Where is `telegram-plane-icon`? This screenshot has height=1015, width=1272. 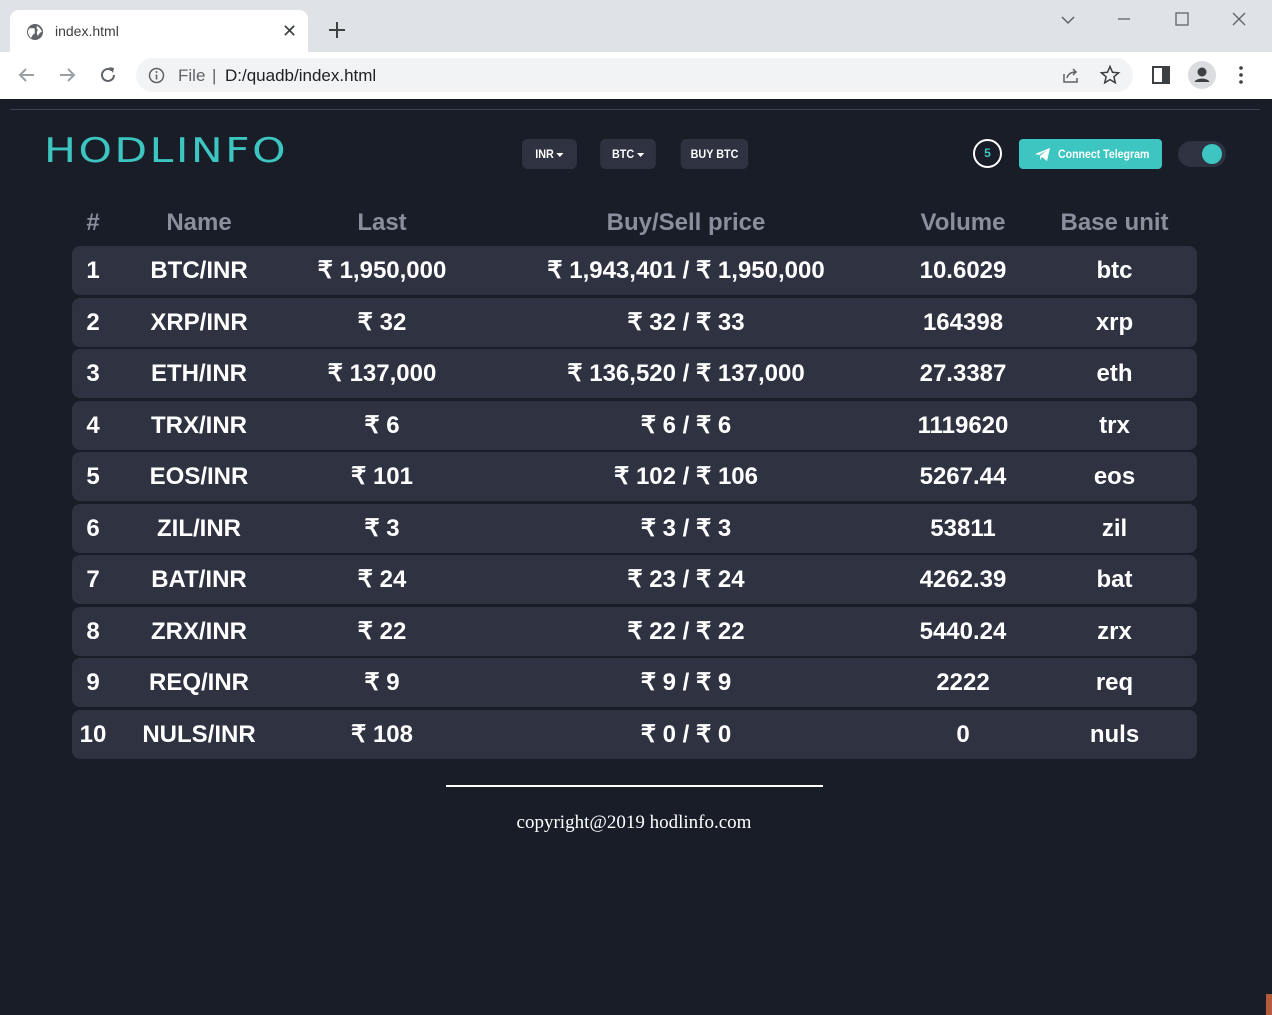
telegram-plane-icon is located at coordinates (1042, 154).